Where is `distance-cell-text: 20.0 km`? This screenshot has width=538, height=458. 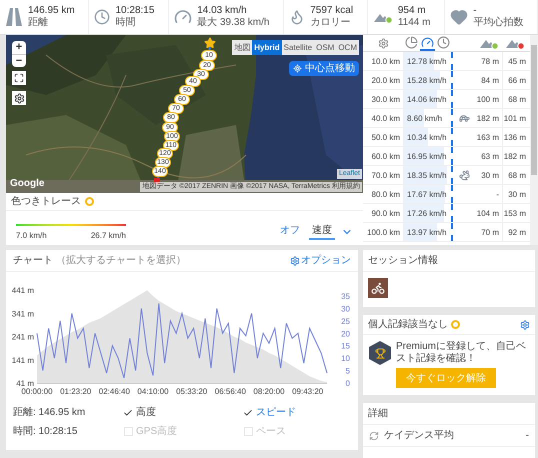
distance-cell-text: 20.0 km is located at coordinates (385, 81).